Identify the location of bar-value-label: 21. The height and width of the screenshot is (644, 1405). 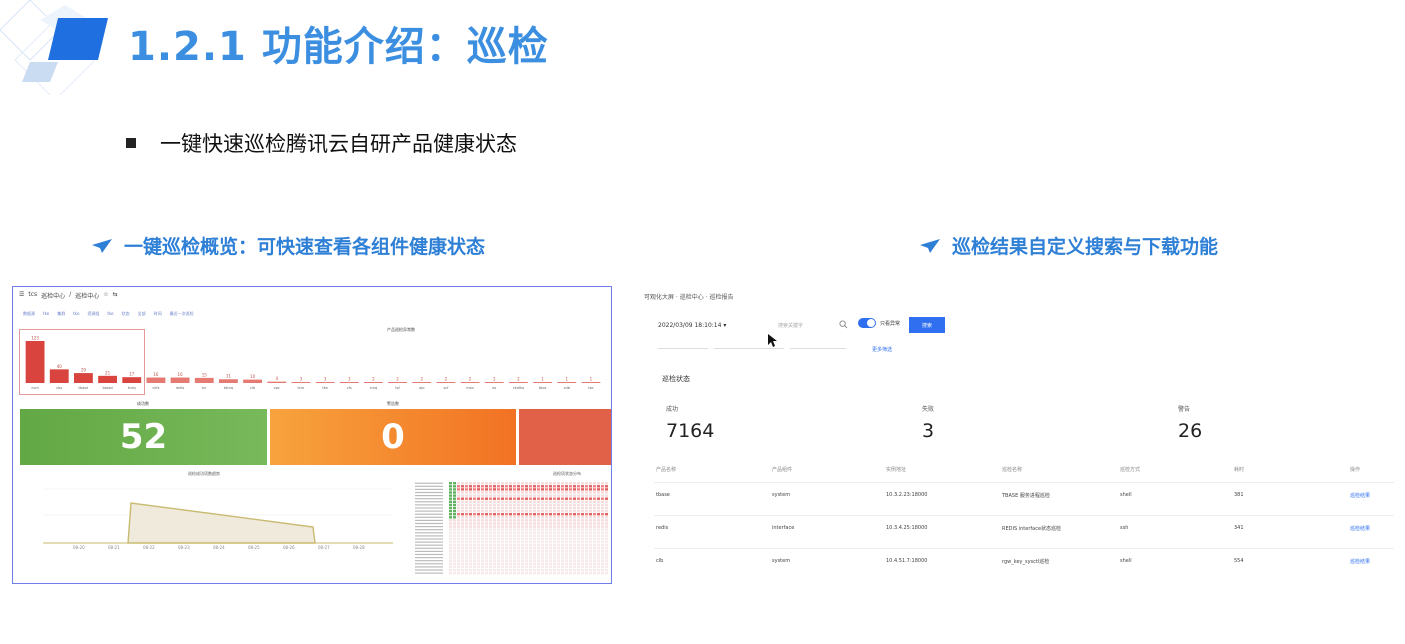
(108, 372).